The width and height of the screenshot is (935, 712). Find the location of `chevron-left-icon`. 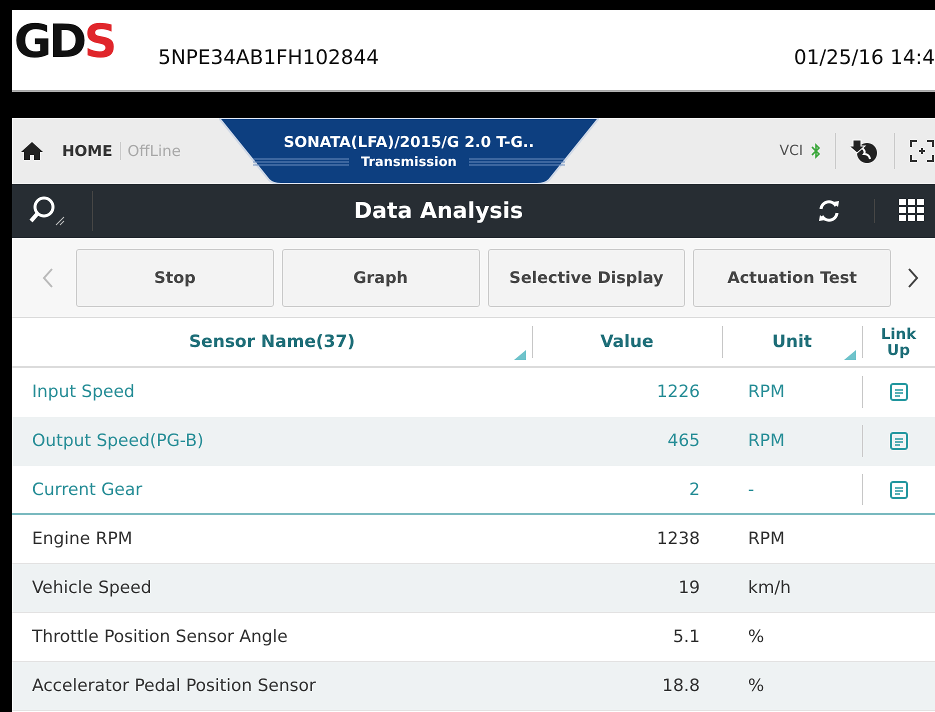

chevron-left-icon is located at coordinates (48, 277).